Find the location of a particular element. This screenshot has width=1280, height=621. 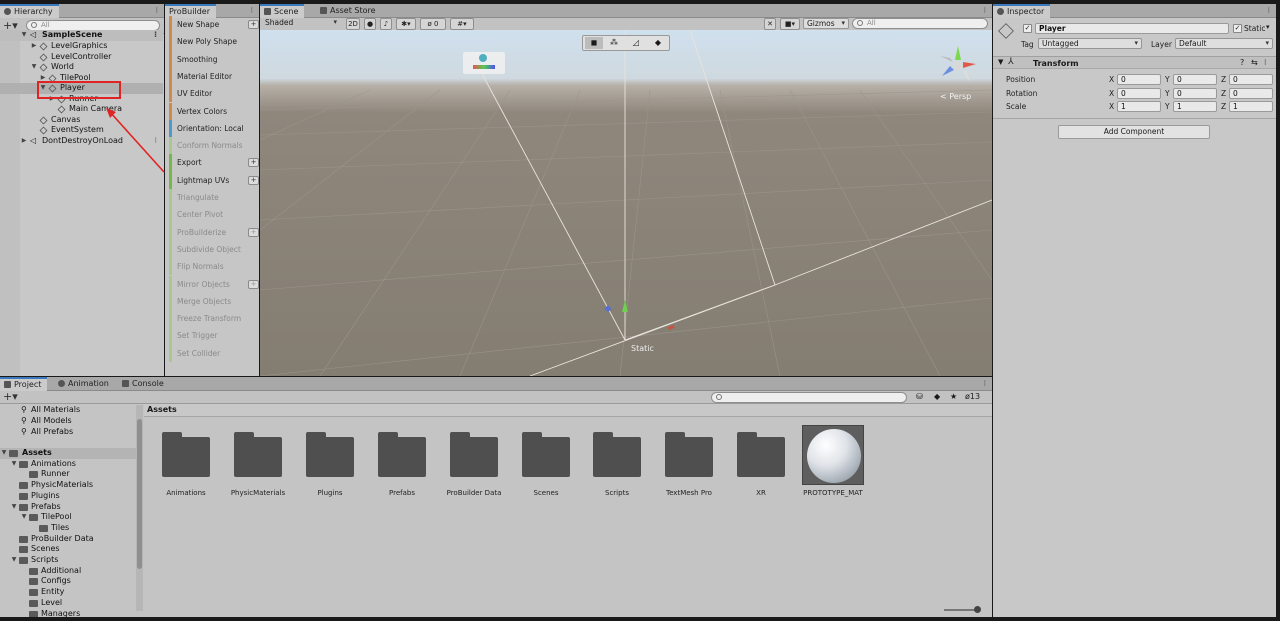

asset-folder-scenes: Scenes is located at coordinates (546, 461).